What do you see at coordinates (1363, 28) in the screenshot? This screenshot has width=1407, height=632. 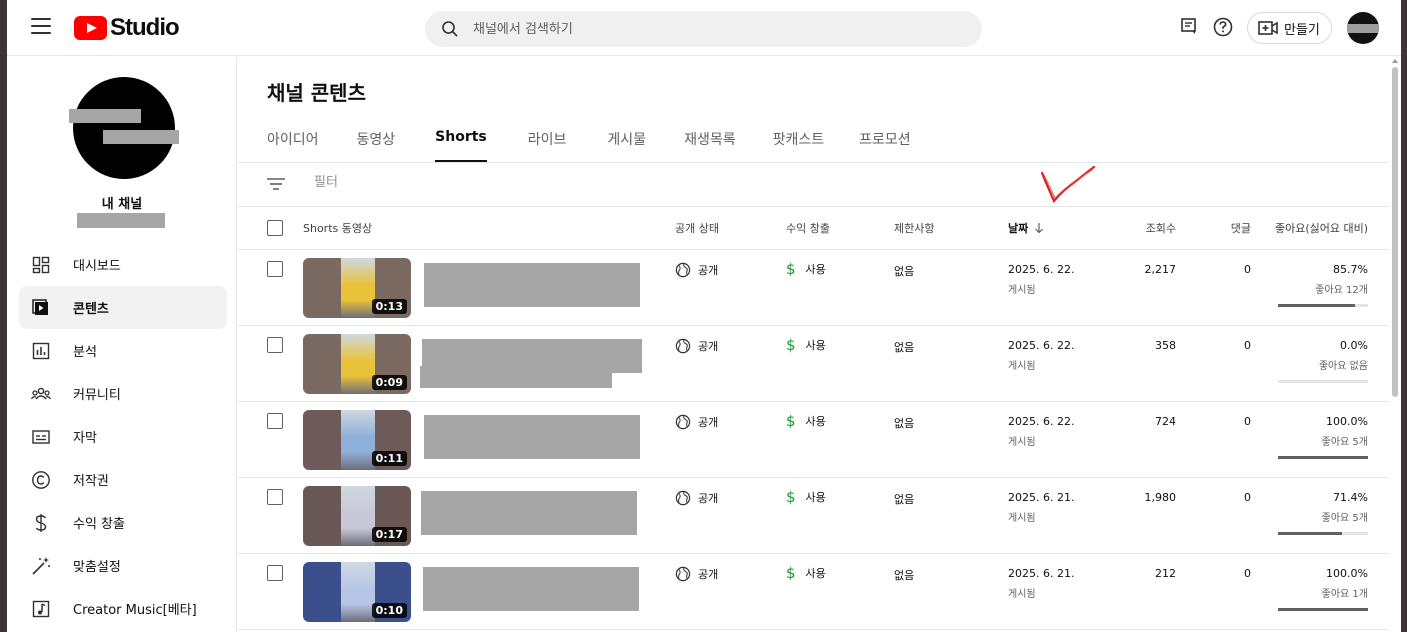 I see `account-avatar` at bounding box center [1363, 28].